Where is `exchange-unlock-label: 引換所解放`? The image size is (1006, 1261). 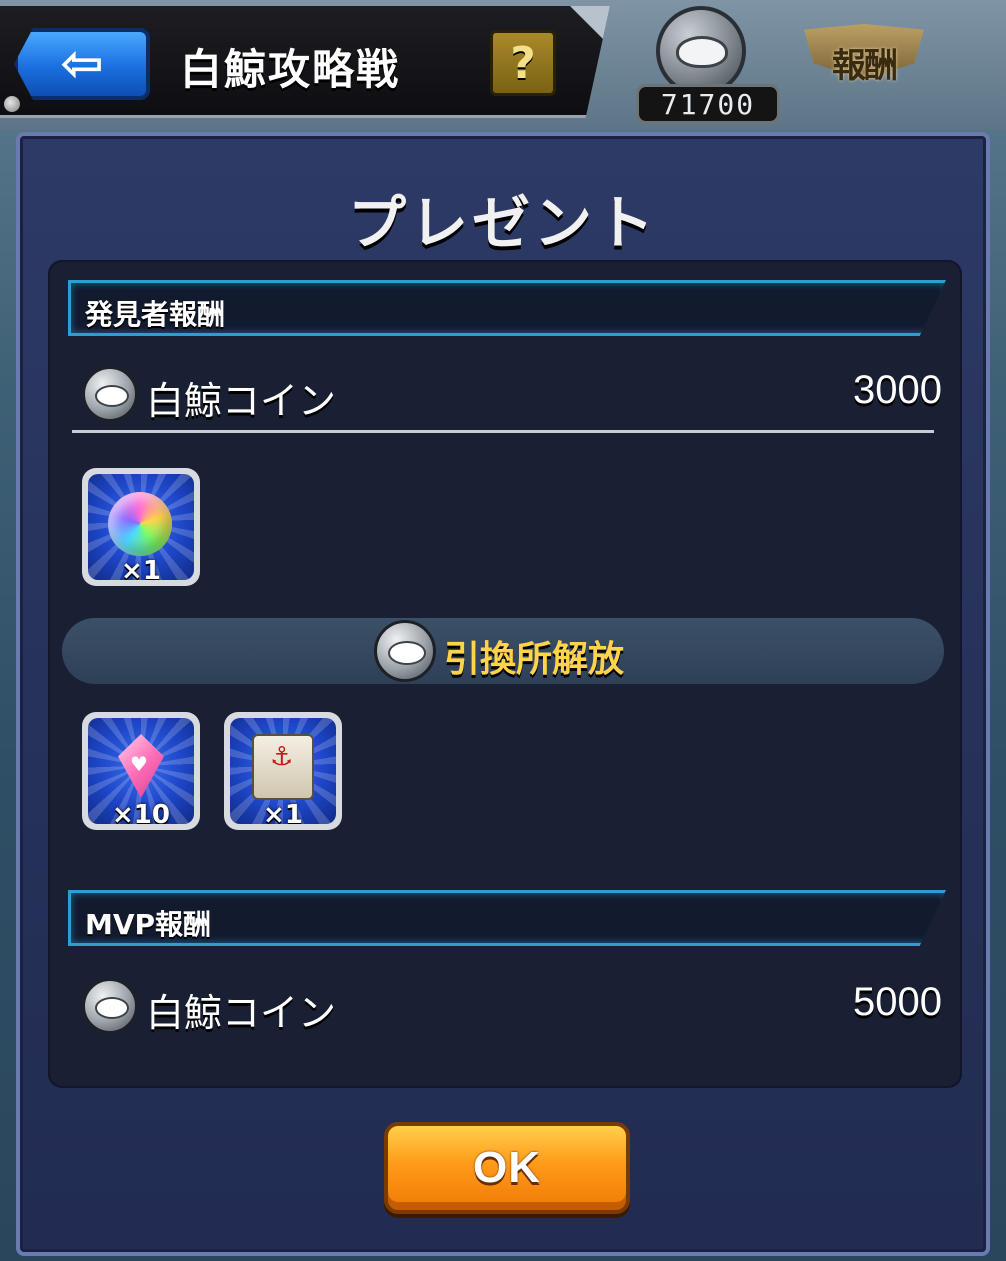
exchange-unlock-label: 引換所解放 is located at coordinates (534, 659).